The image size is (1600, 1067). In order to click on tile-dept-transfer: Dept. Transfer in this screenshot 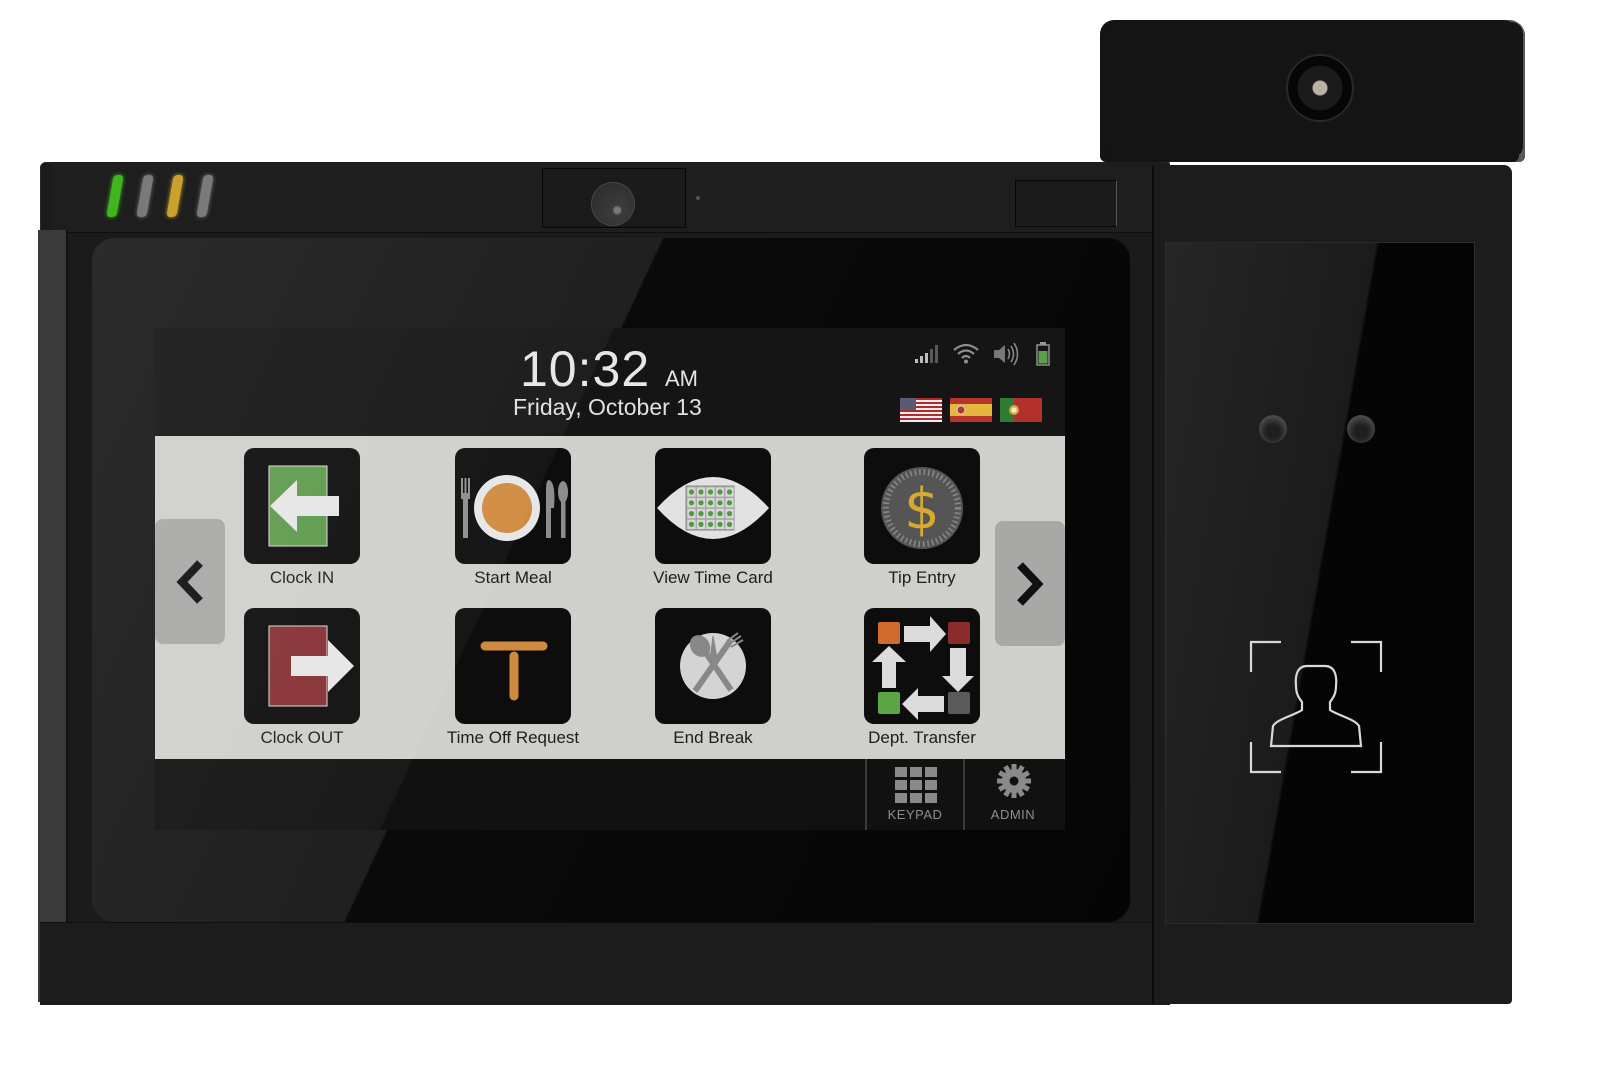, I will do `click(922, 679)`.